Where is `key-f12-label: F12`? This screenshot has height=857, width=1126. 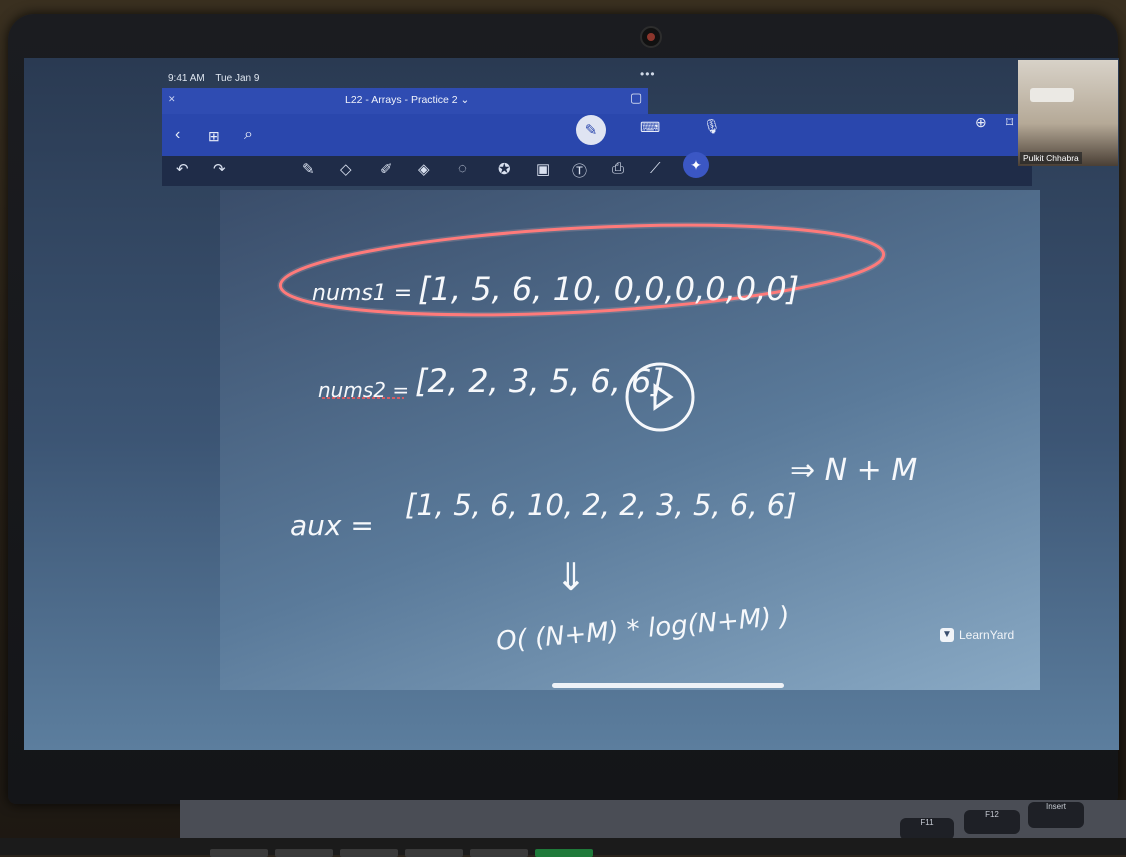
key-f12-label: F12 is located at coordinates (992, 814).